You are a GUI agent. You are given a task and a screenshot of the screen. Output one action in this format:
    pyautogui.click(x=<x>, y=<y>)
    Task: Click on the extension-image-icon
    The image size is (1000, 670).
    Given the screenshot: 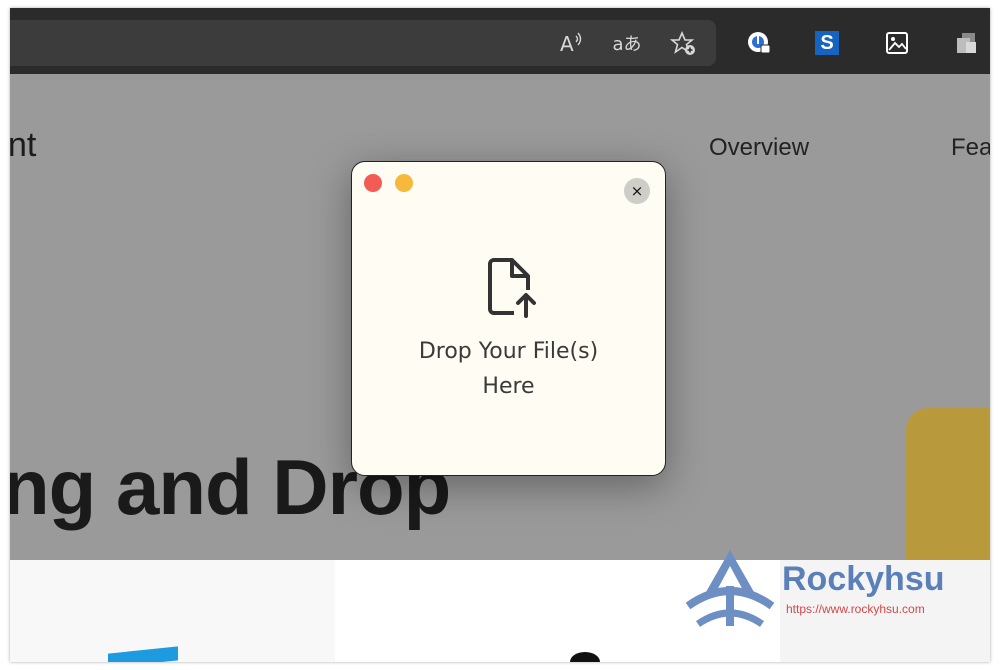 What is the action you would take?
    pyautogui.click(x=898, y=43)
    